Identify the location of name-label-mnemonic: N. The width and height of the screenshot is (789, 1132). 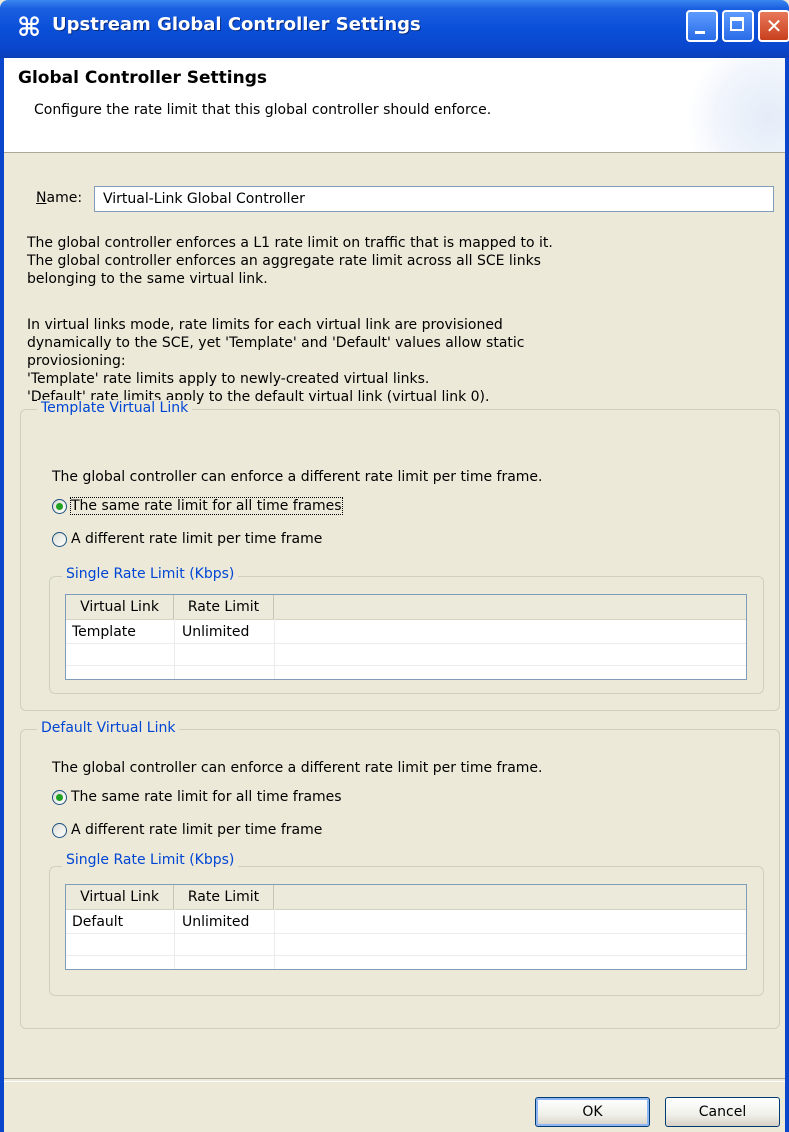
(41, 198).